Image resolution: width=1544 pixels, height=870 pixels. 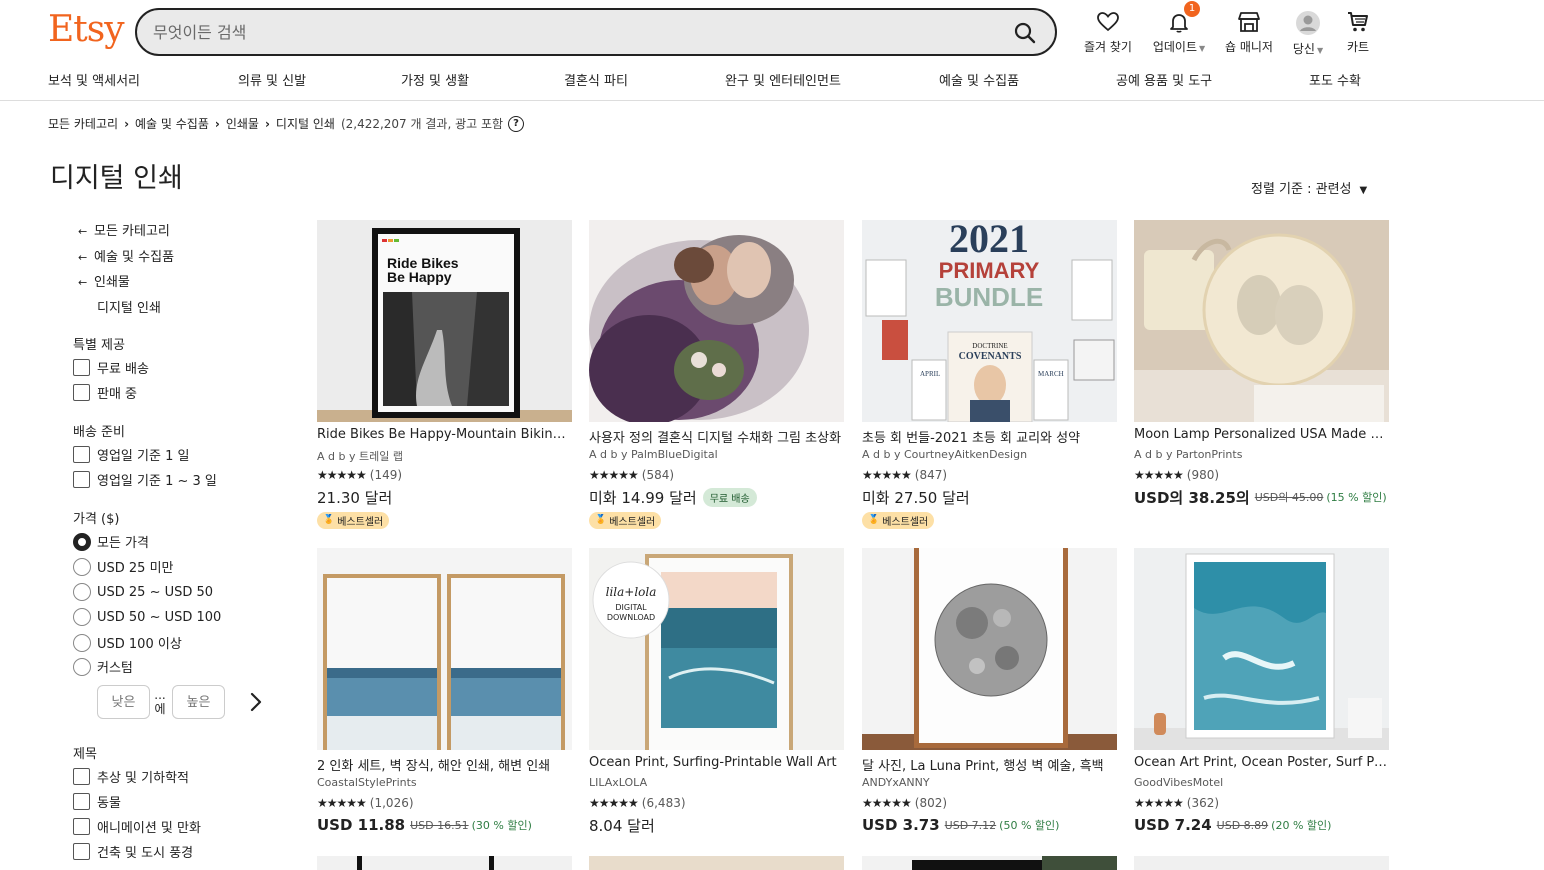 What do you see at coordinates (242, 123) in the screenshot?
I see `breadcrumb-prints: 인쇄물` at bounding box center [242, 123].